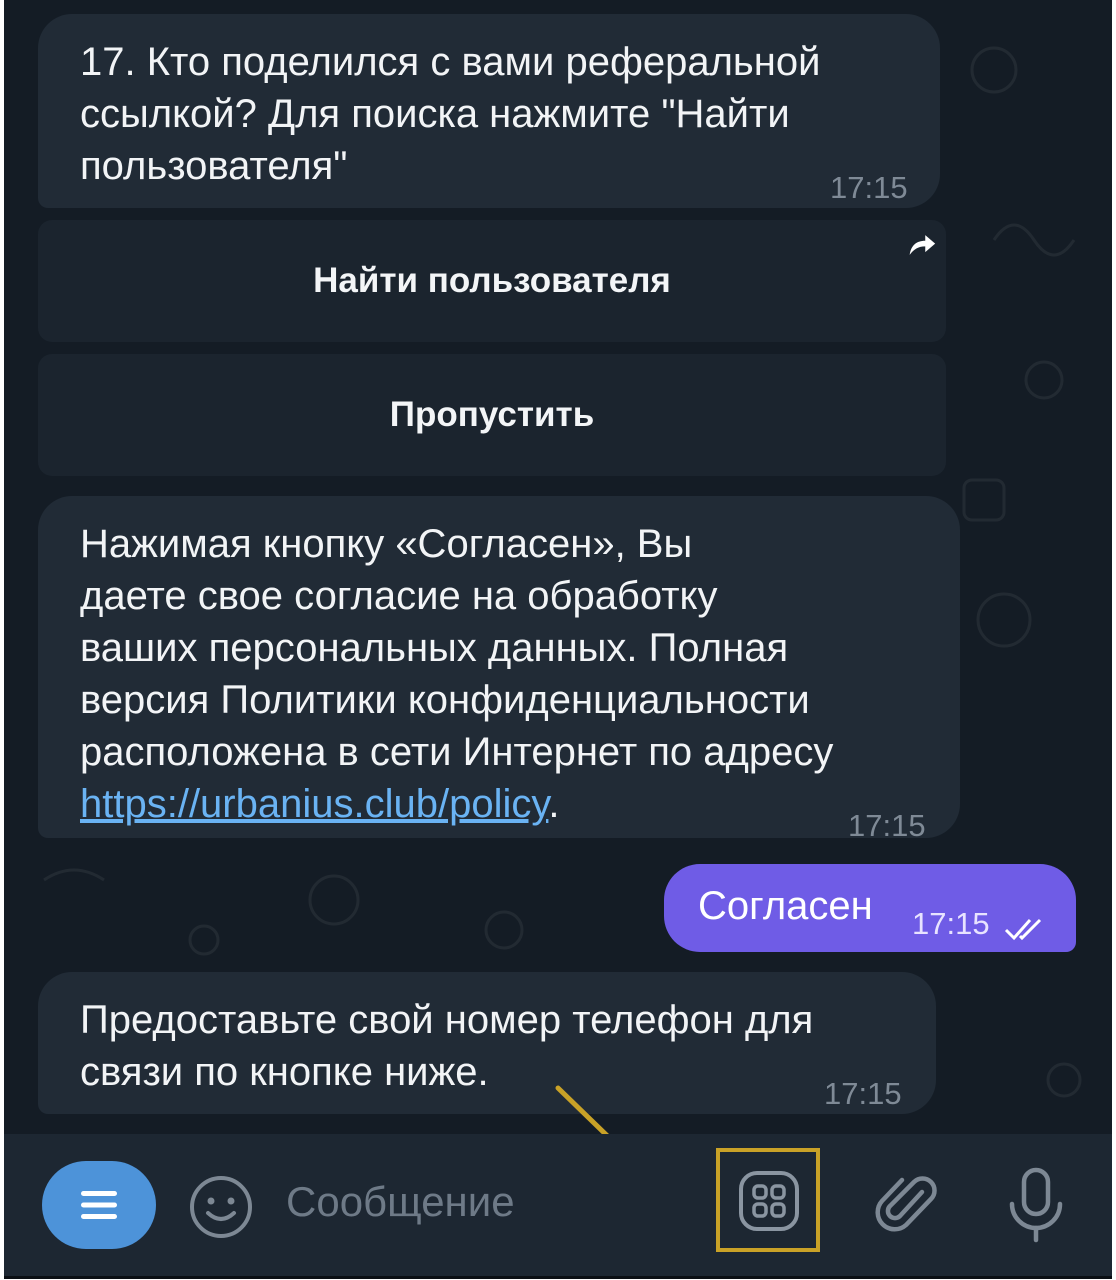 The image size is (1116, 1280). I want to click on skip-button: Пропустить, so click(492, 415).